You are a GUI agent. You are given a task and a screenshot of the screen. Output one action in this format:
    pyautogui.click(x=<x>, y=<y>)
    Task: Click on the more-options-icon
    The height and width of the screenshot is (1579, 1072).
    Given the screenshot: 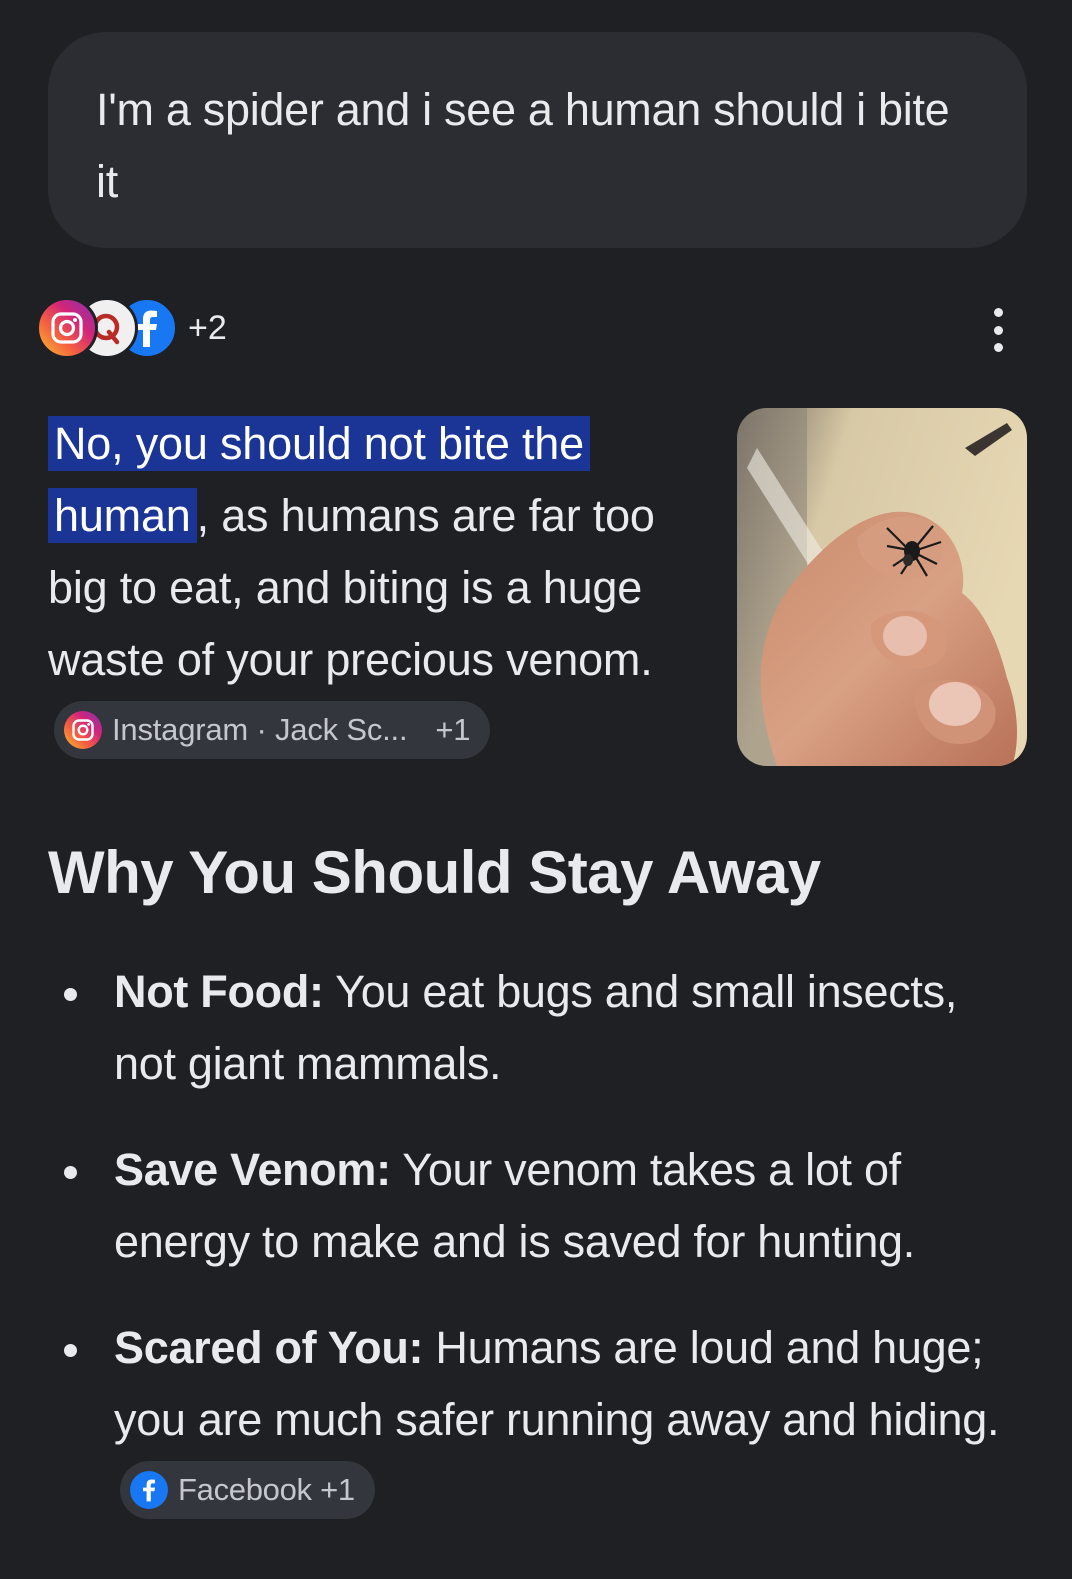 What is the action you would take?
    pyautogui.click(x=998, y=330)
    